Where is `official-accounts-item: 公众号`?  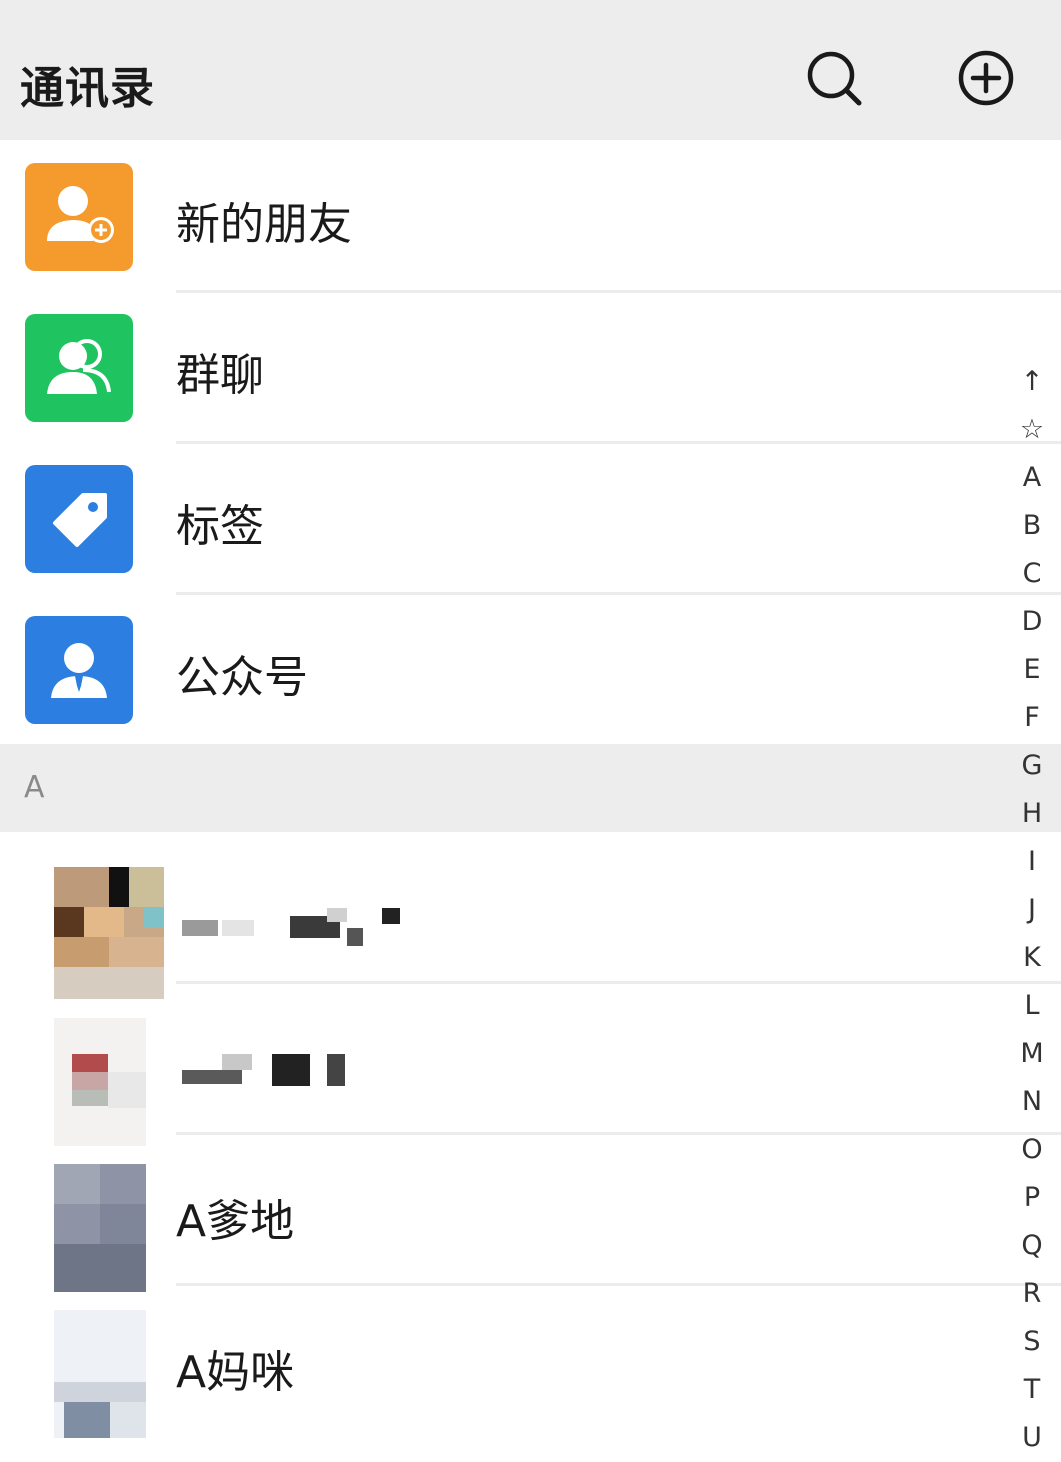 official-accounts-item: 公众号 is located at coordinates (530, 670).